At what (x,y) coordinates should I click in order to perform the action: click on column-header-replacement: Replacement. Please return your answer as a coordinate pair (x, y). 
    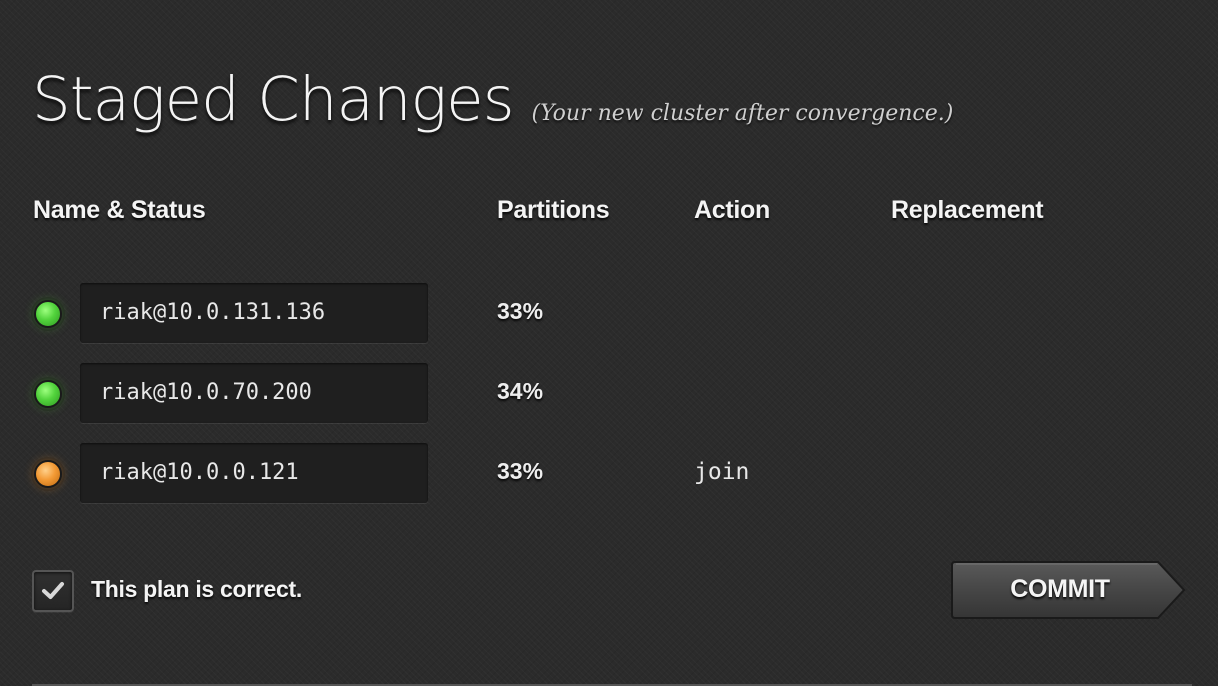
    Looking at the image, I should click on (967, 210).